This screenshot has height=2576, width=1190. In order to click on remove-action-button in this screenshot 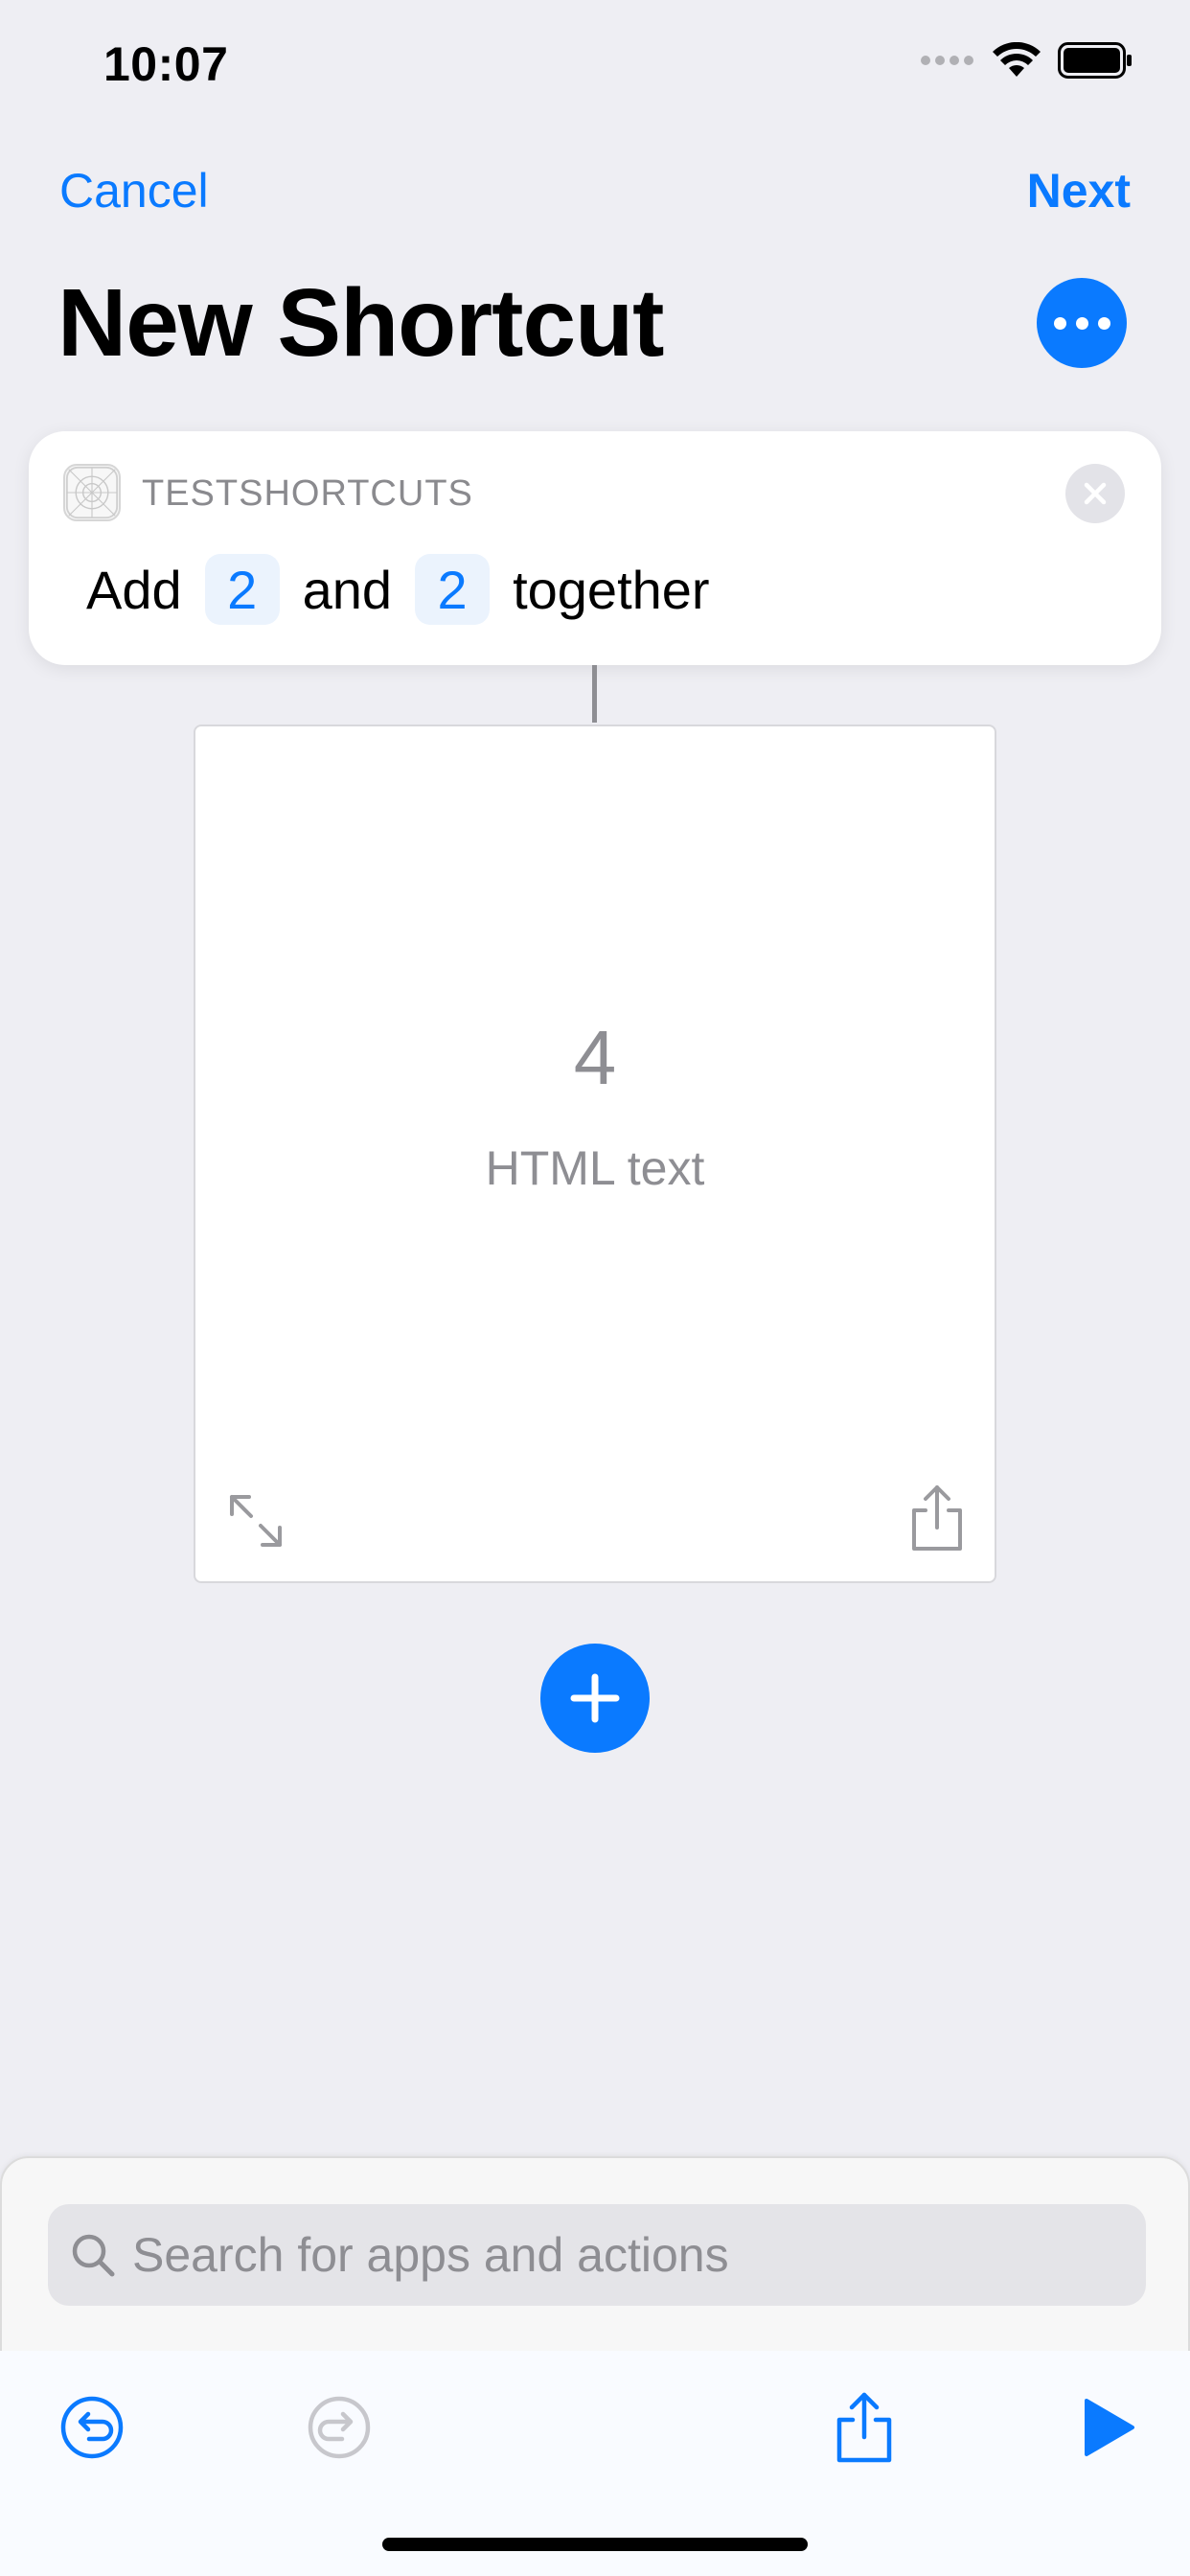, I will do `click(1095, 493)`.